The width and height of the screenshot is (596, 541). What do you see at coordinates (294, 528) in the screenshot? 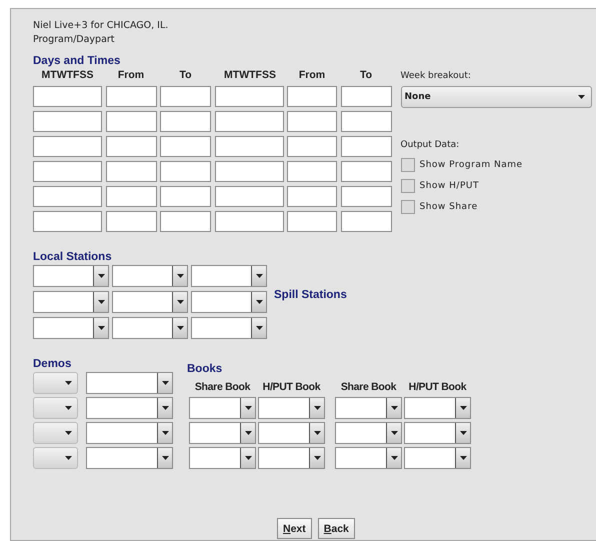
I see `nav-button: Next` at bounding box center [294, 528].